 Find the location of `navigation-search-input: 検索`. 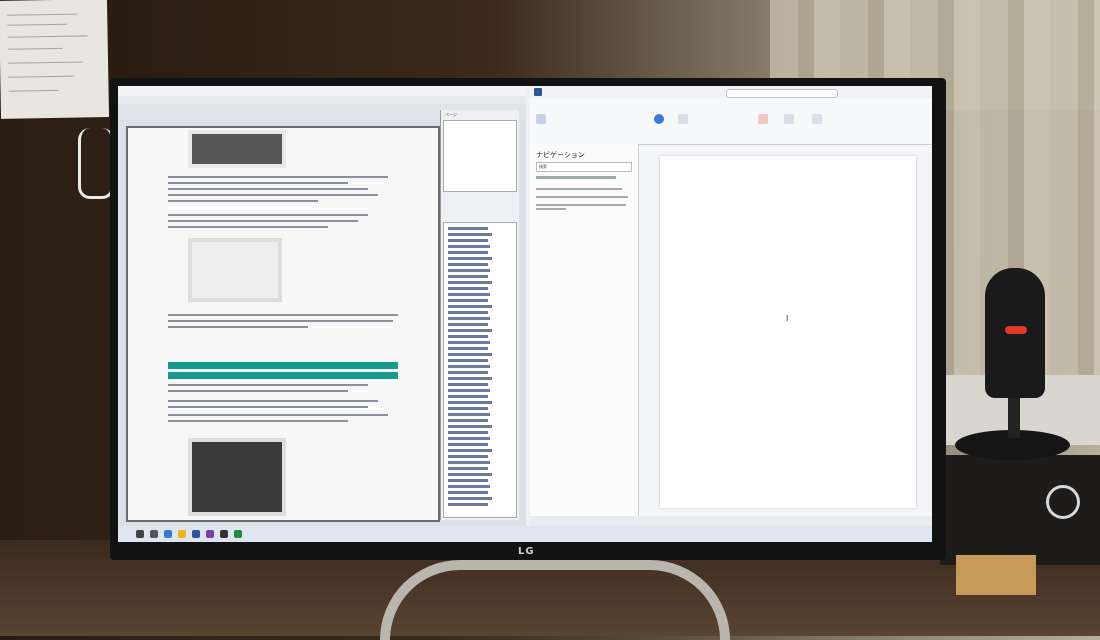

navigation-search-input: 検索 is located at coordinates (584, 167).